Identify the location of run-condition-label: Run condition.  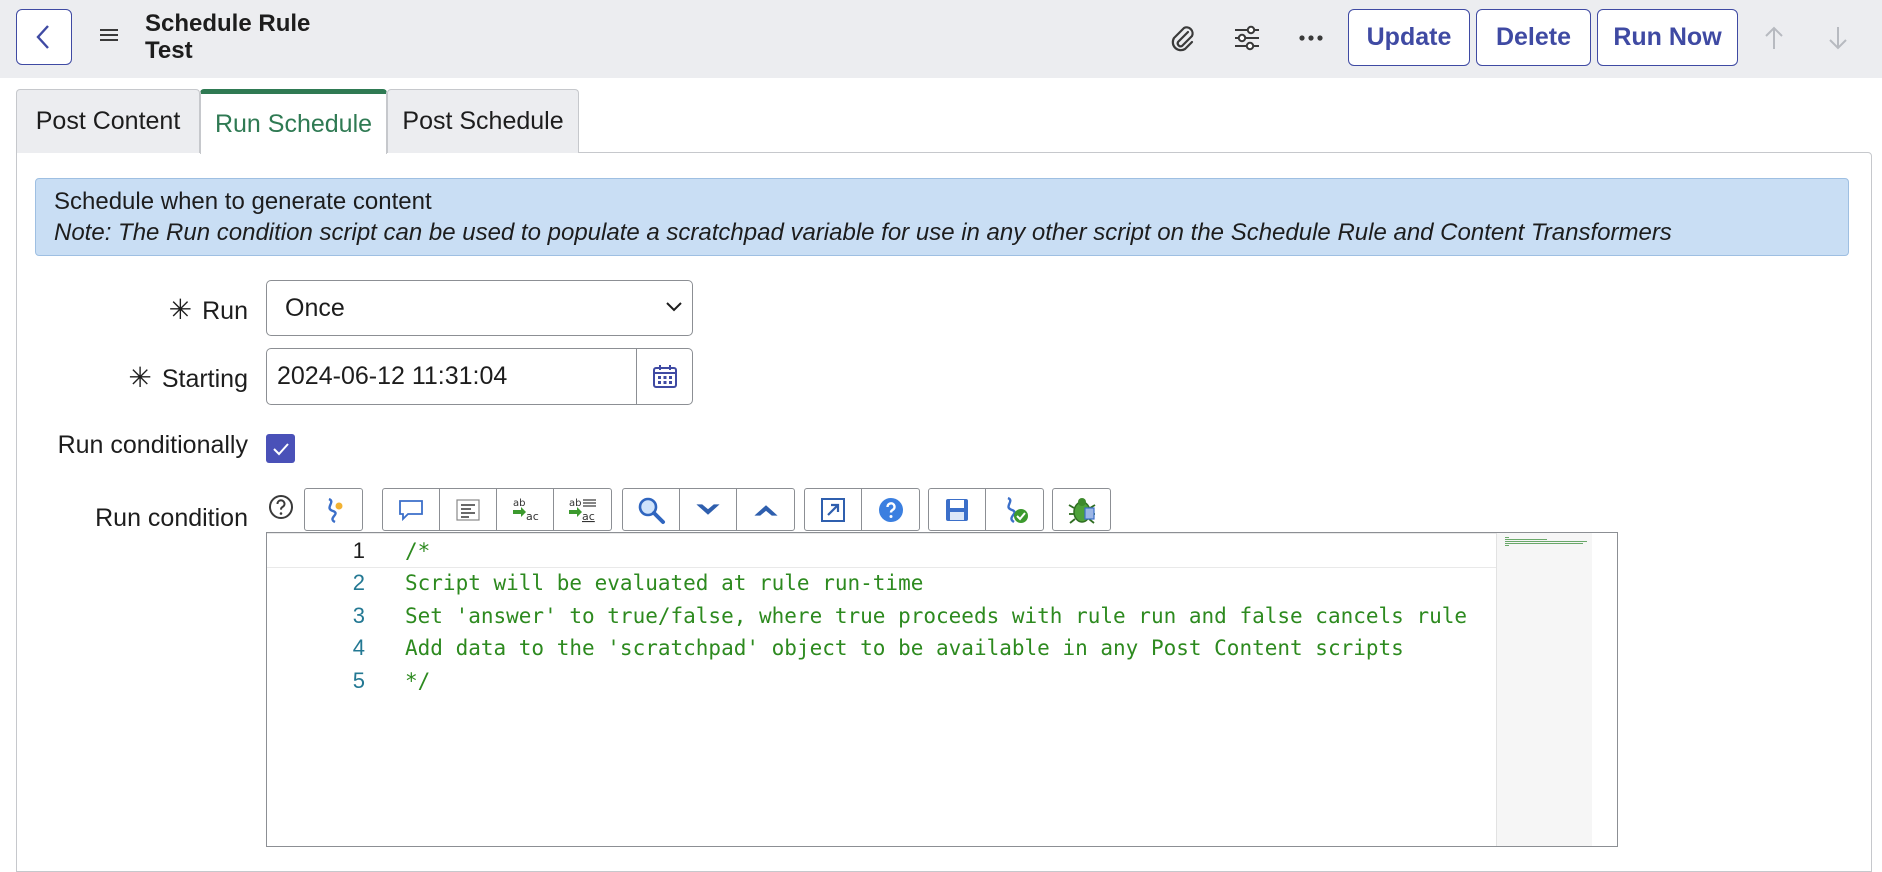
(171, 518).